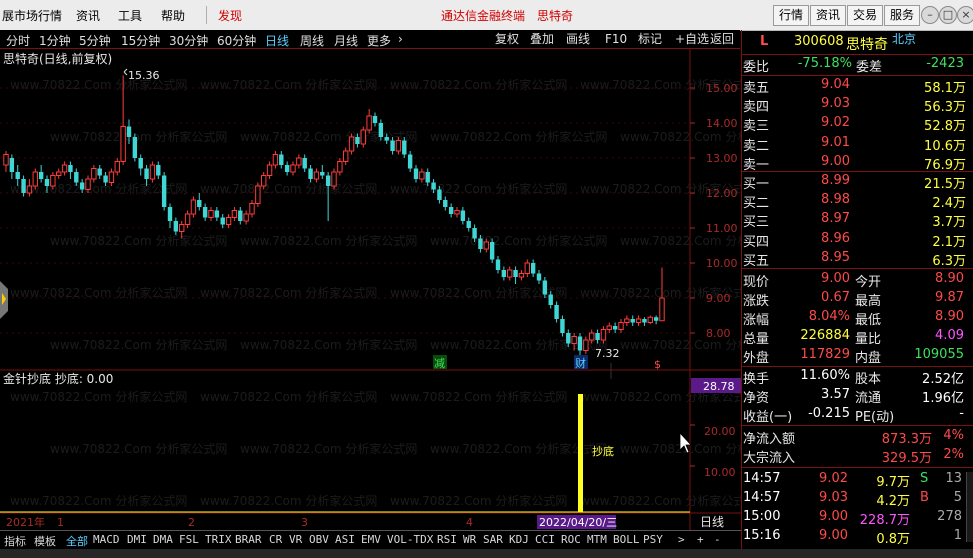 This screenshot has width=973, height=558. I want to click on sell-label: 卖四, so click(756, 108).